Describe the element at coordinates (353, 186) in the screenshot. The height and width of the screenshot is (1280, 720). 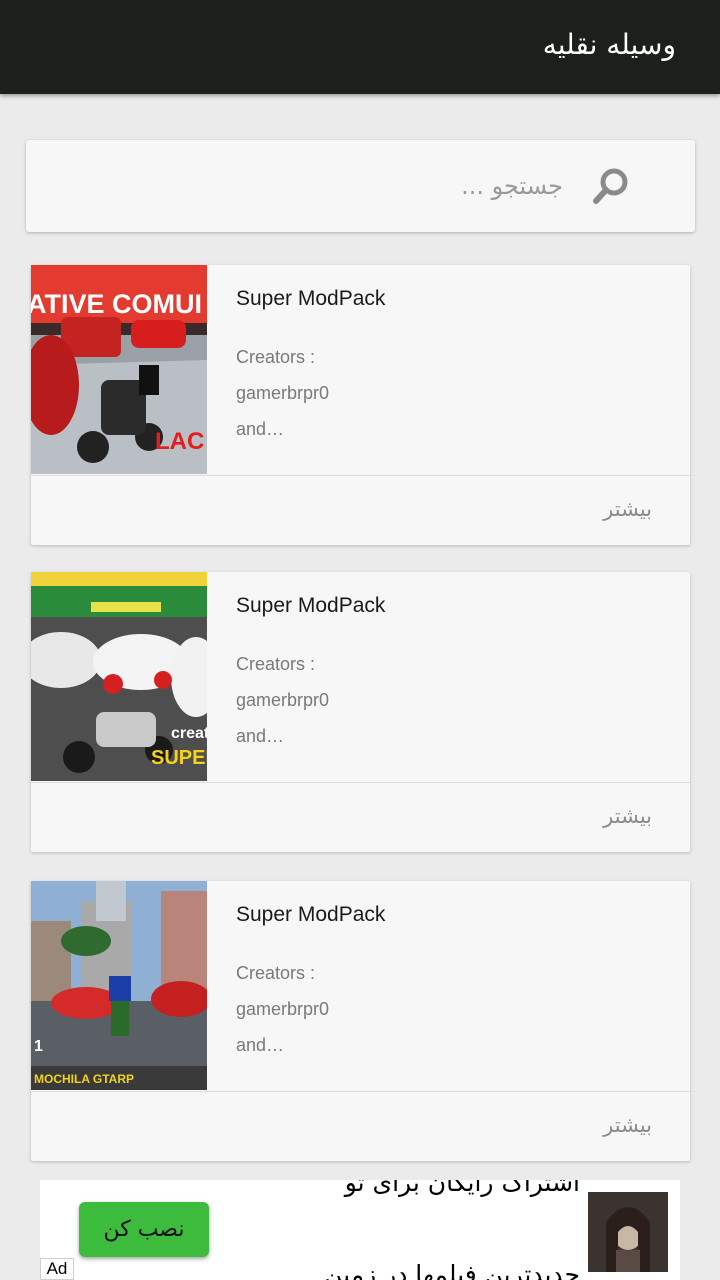
I see `search-input` at that location.